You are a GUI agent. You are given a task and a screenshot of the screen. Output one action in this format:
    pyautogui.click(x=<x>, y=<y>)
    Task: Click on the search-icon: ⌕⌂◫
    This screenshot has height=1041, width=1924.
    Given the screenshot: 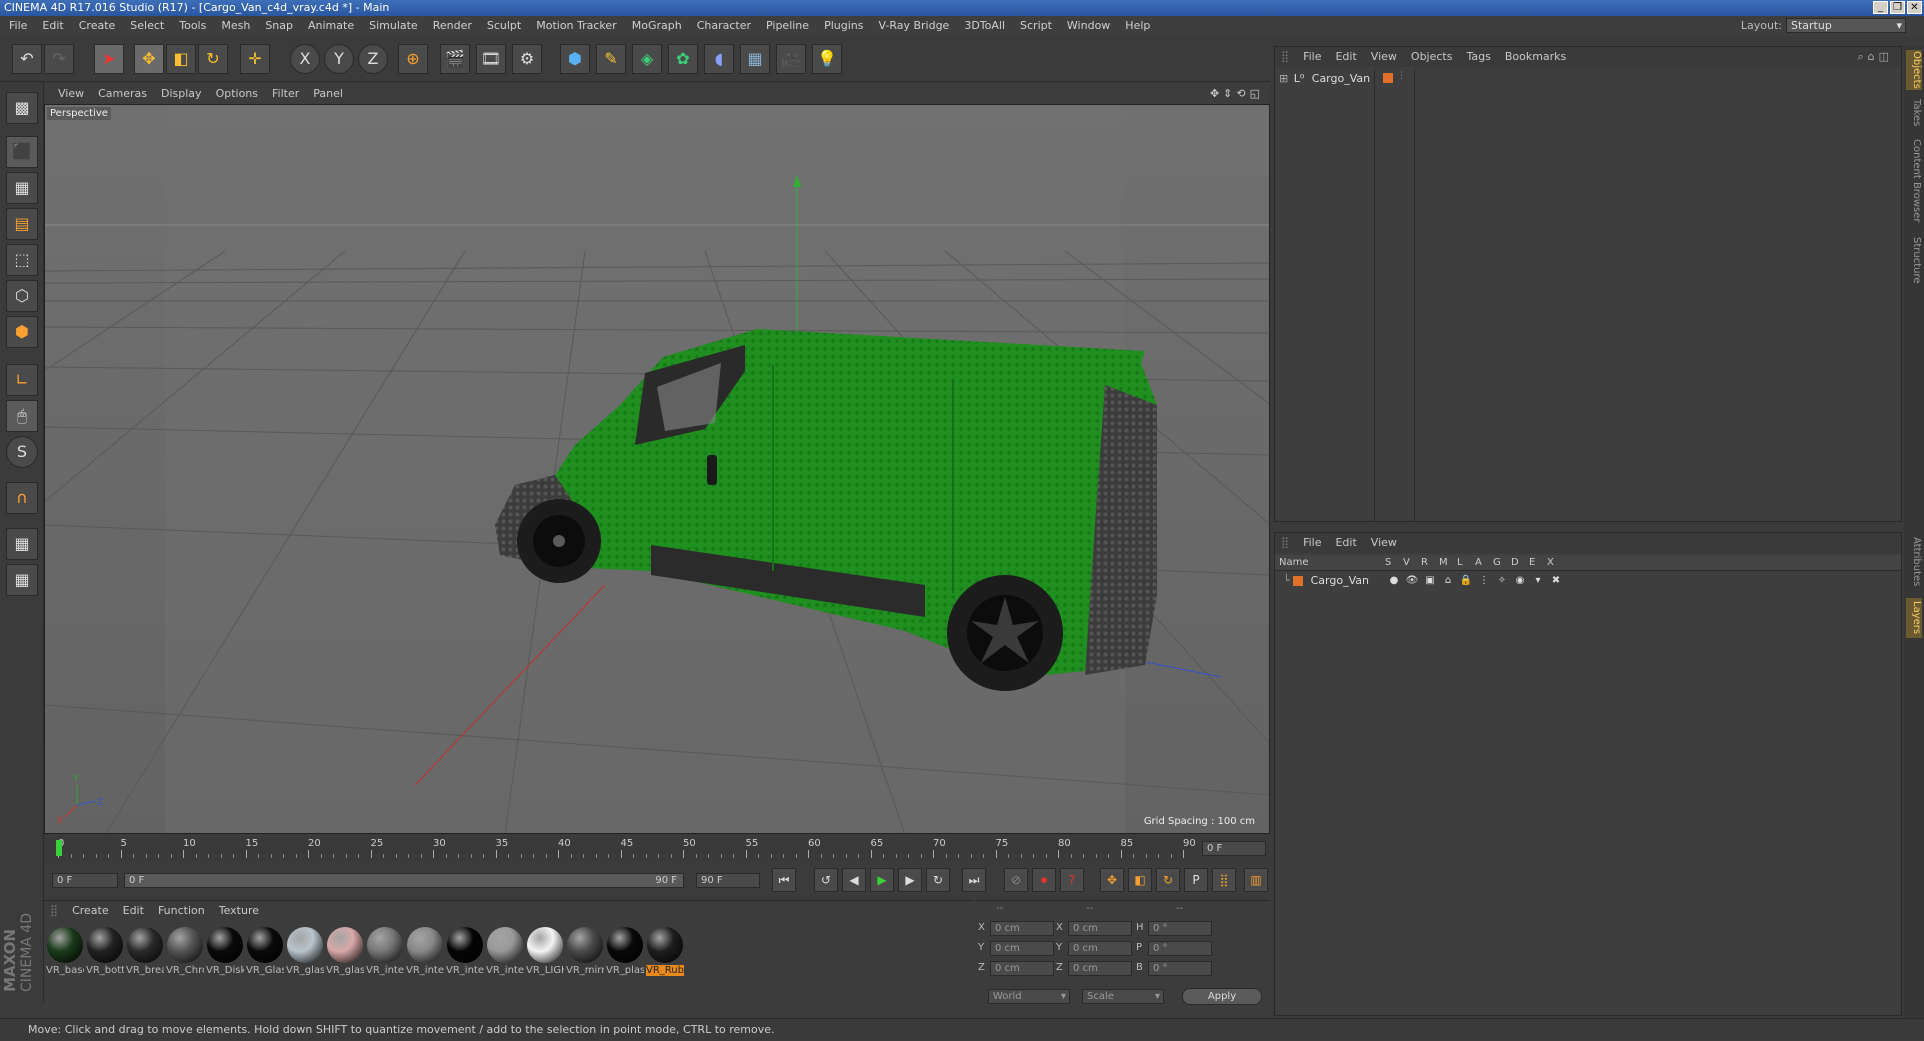 What is the action you would take?
    pyautogui.click(x=1875, y=57)
    